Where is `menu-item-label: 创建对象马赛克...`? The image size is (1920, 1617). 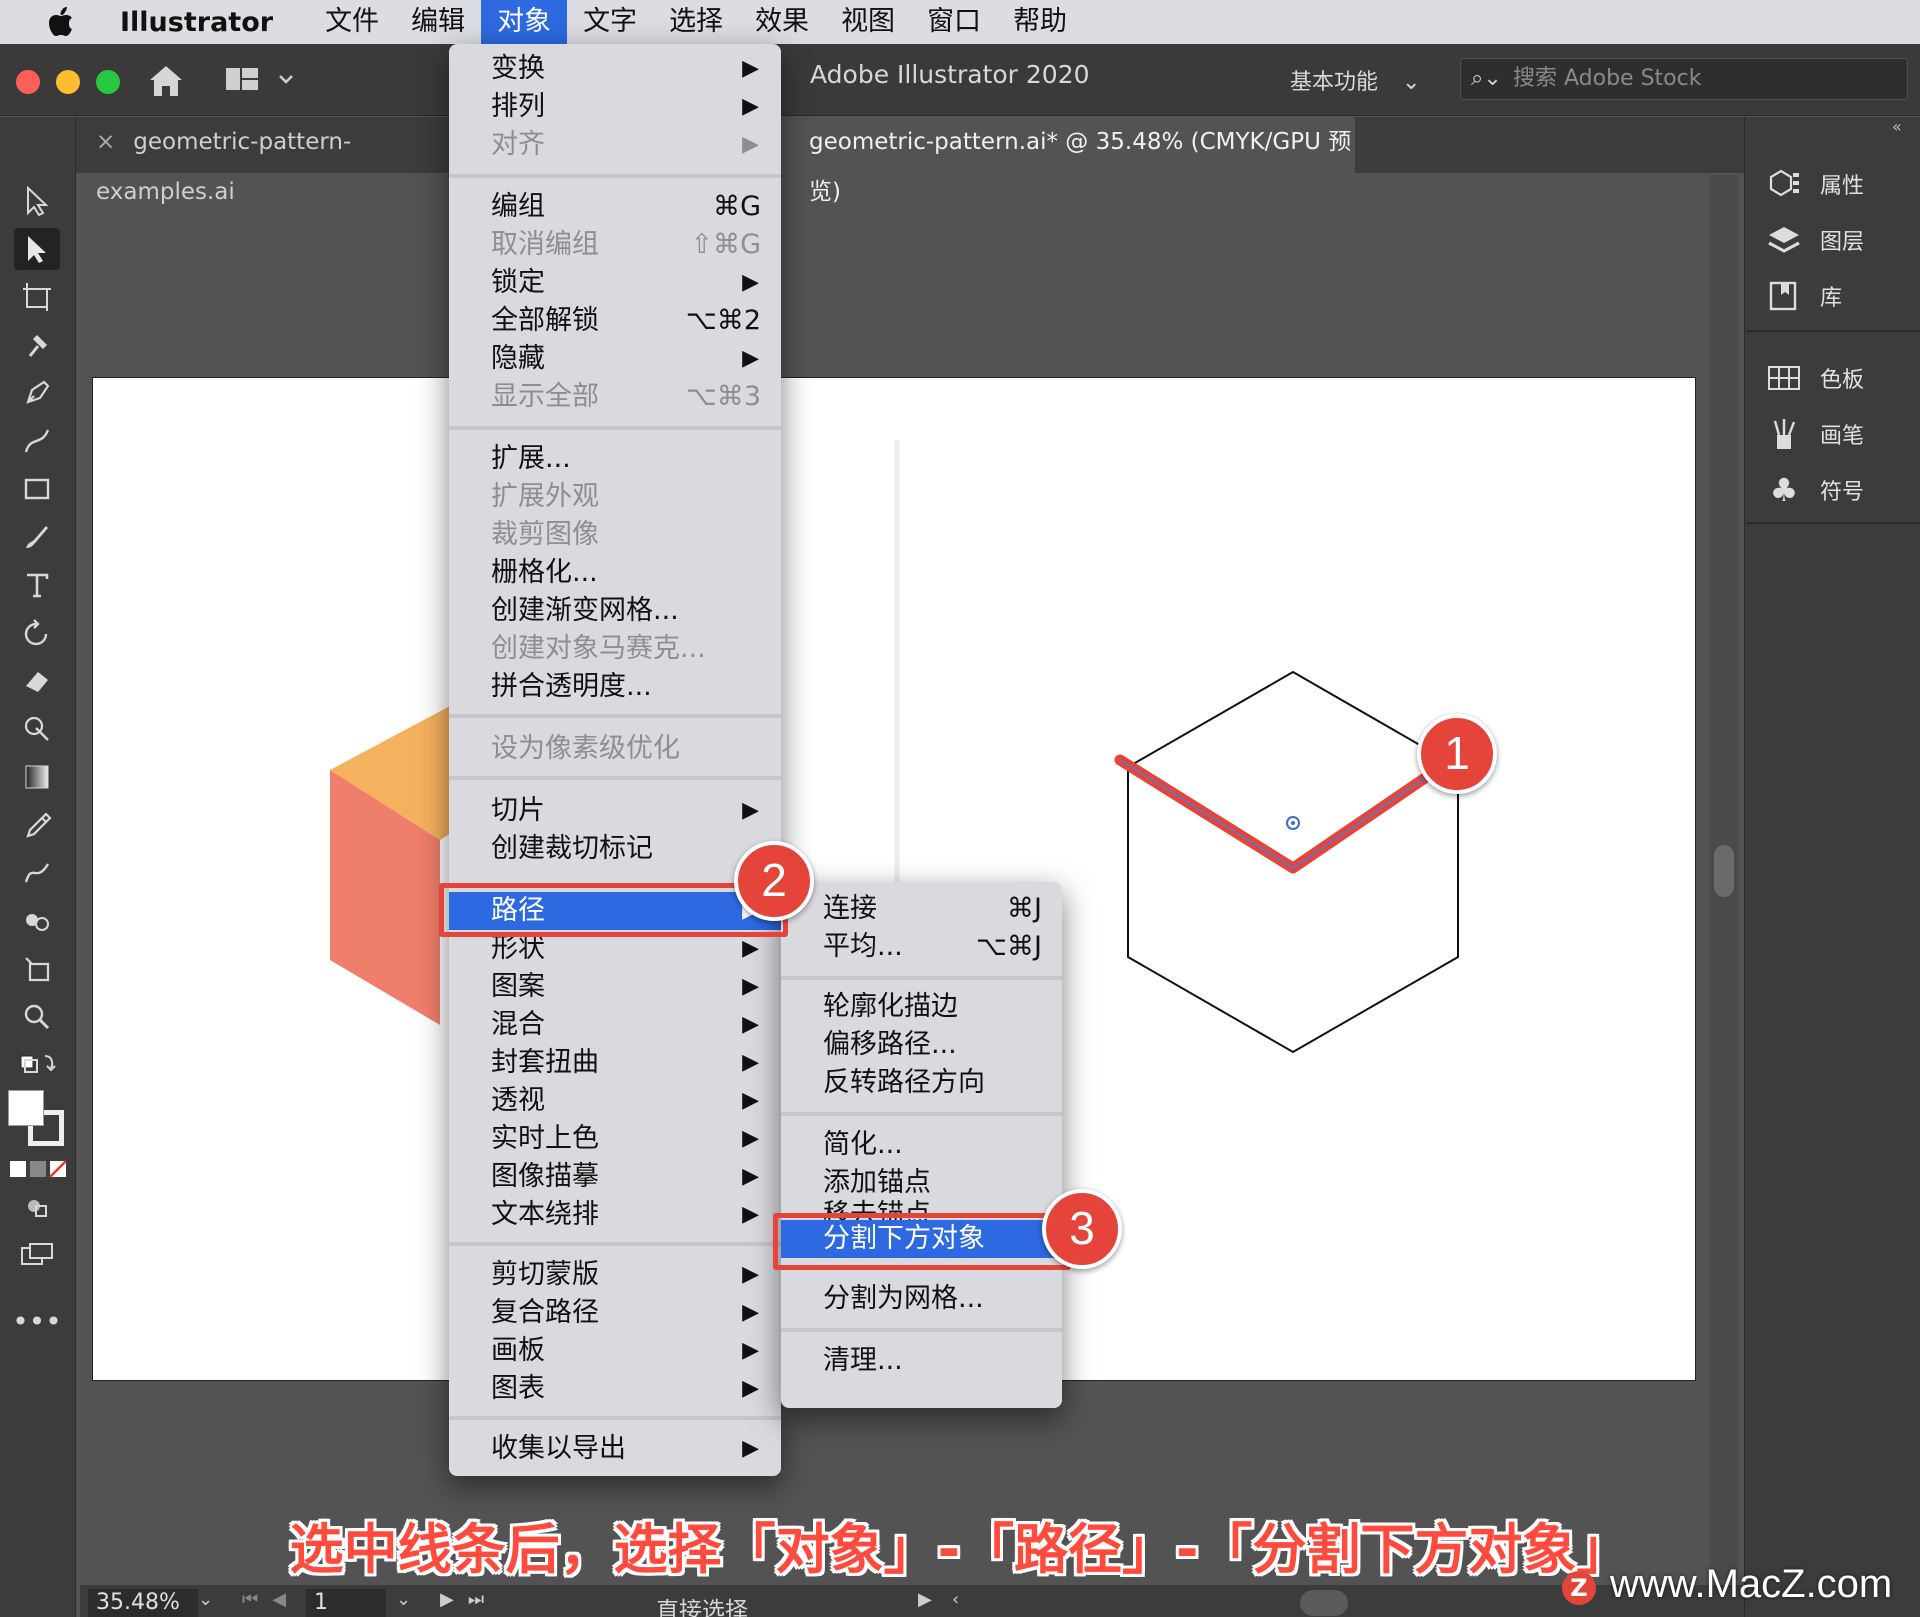 menu-item-label: 创建对象马赛克... is located at coordinates (598, 648).